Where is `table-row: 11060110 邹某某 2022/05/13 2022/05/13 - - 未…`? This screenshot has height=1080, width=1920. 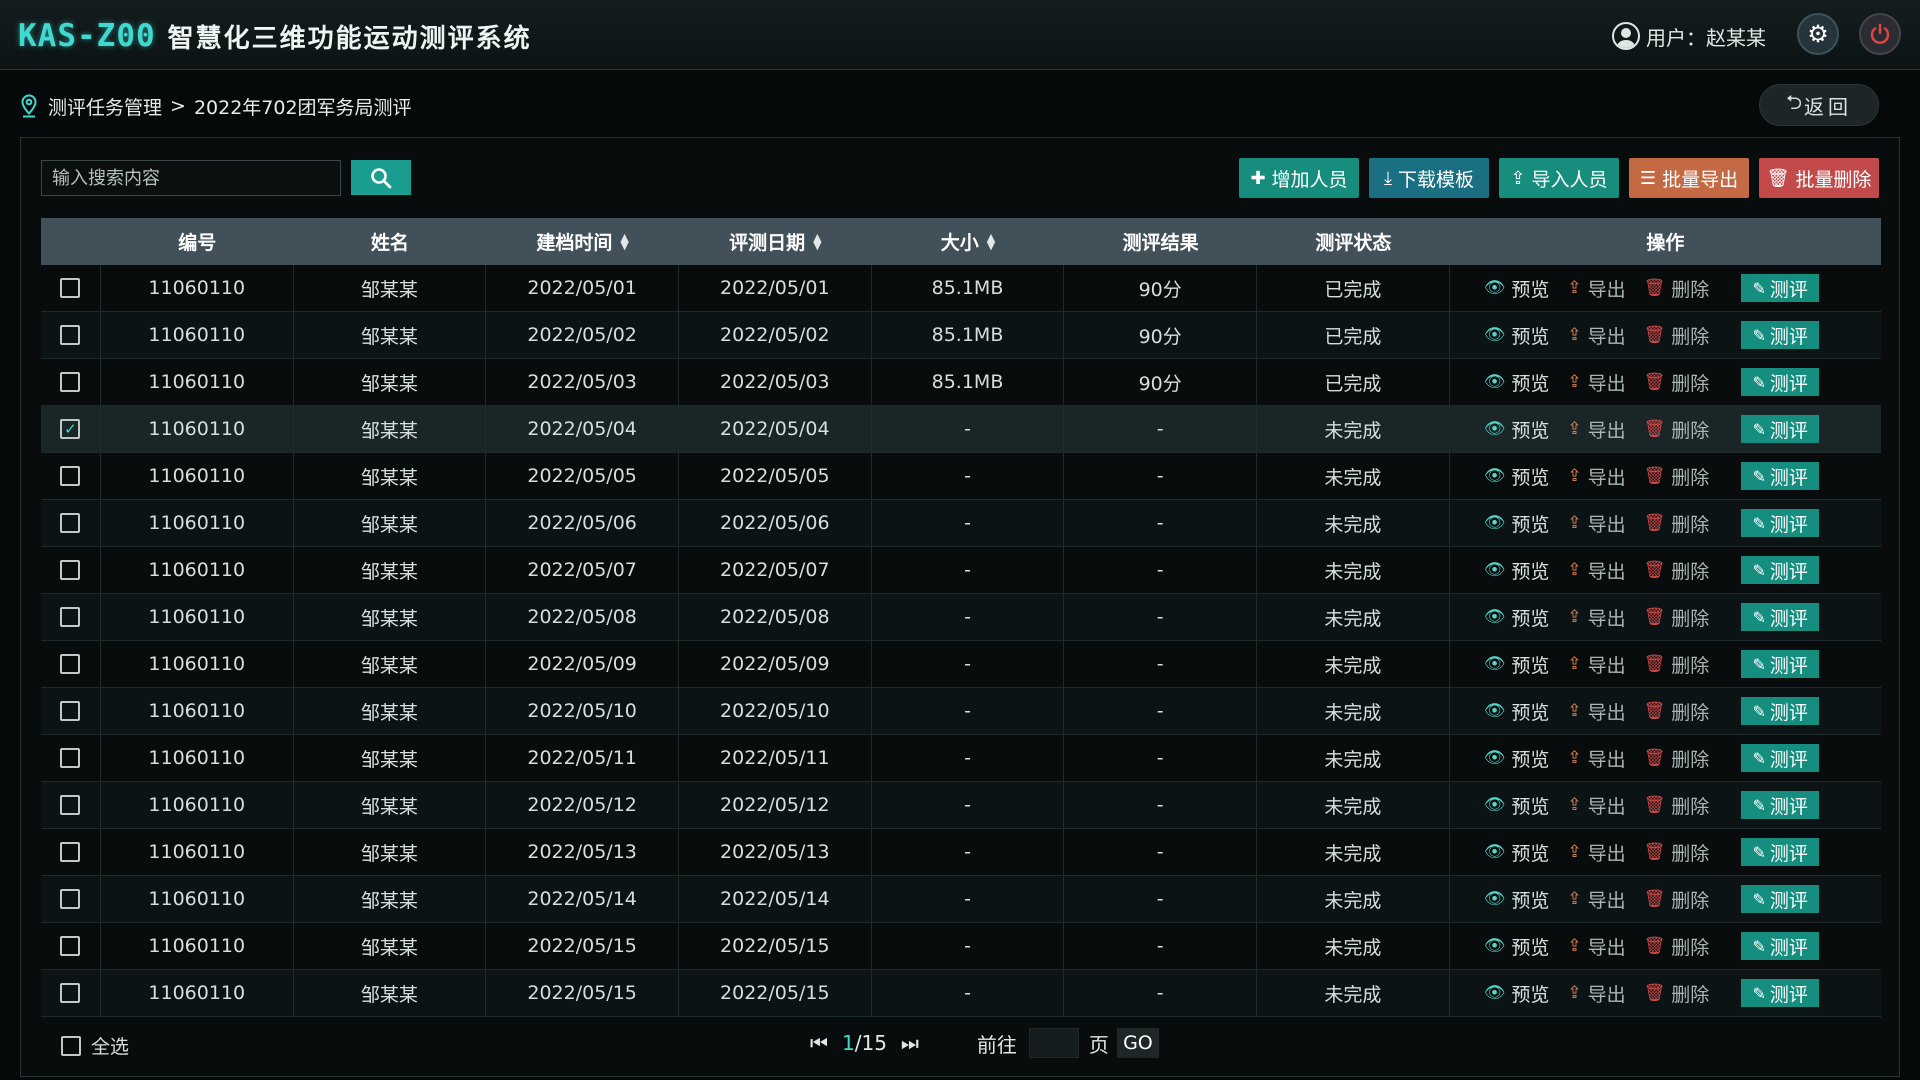 table-row: 11060110 邹某某 2022/05/13 2022/05/13 - - 未… is located at coordinates (961, 852).